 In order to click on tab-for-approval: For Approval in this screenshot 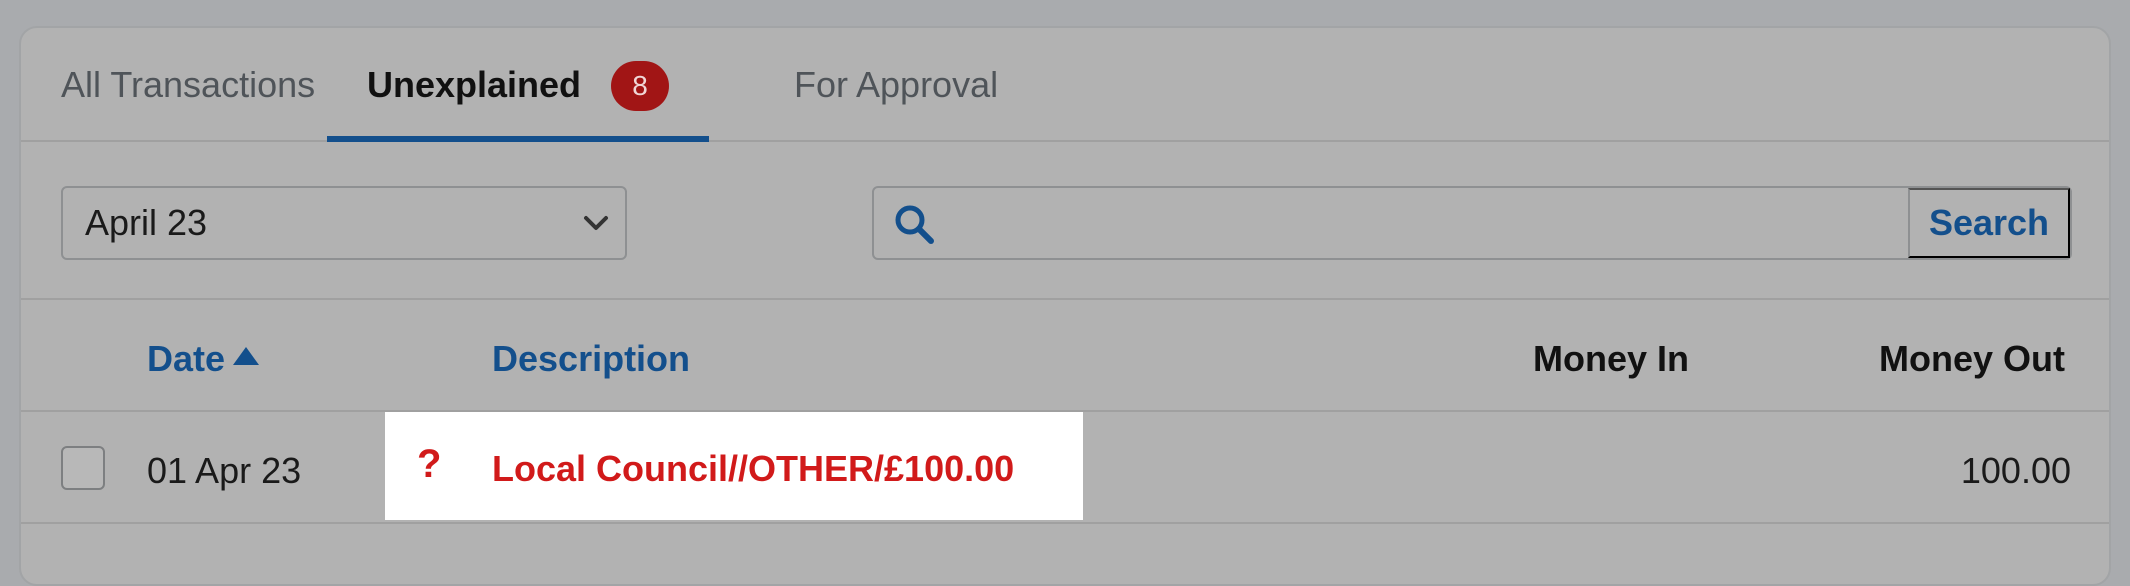, I will do `click(896, 102)`.